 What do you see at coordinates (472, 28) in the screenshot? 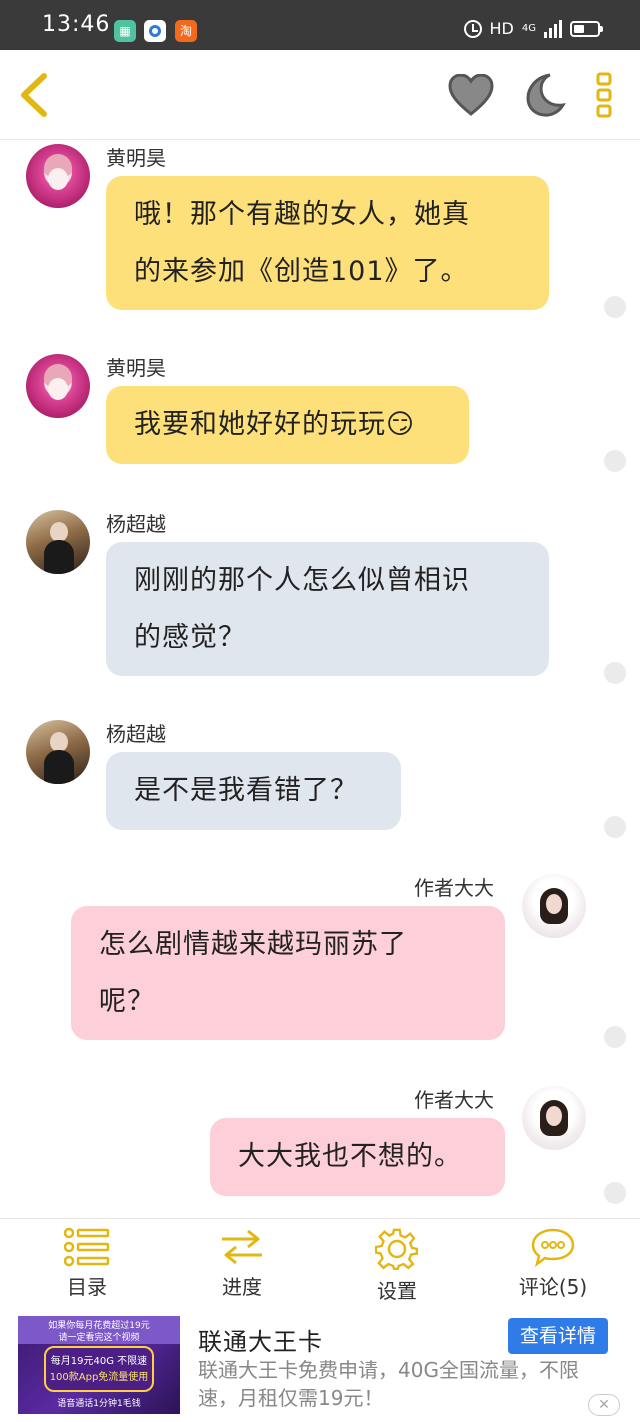
I see `alarm-icon` at bounding box center [472, 28].